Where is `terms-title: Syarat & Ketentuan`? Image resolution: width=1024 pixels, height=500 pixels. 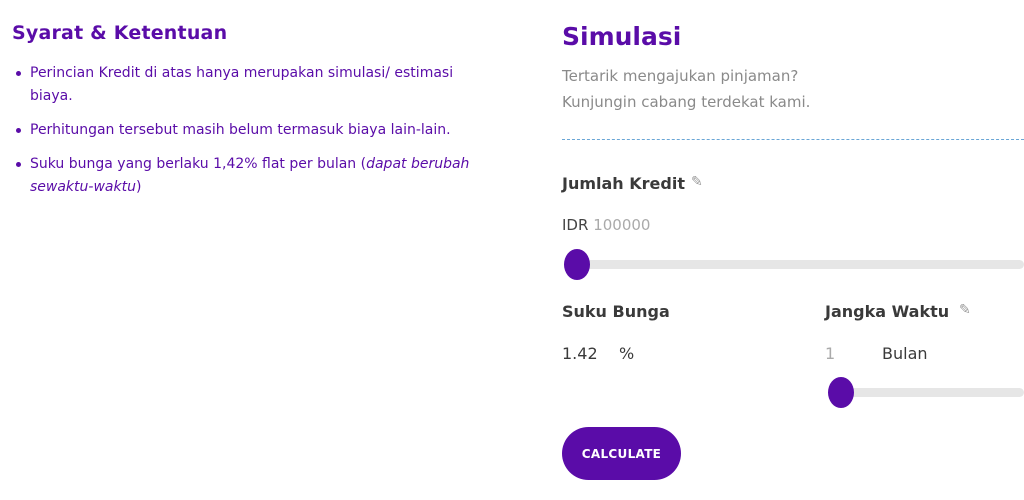
terms-title: Syarat & Ketentuan is located at coordinates (120, 33).